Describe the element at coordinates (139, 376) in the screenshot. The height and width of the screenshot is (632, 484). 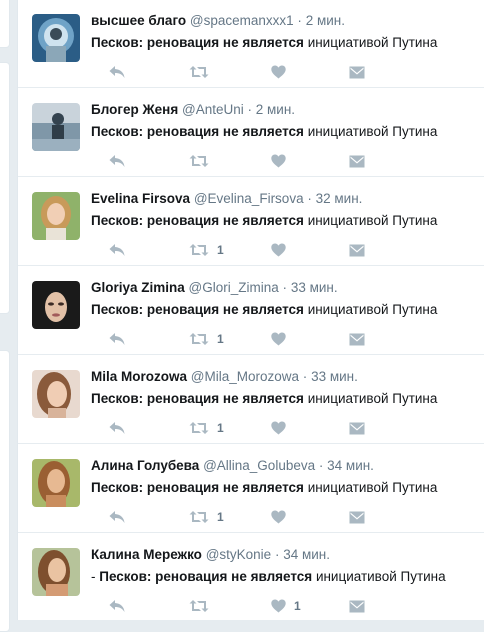
I see `user-name: Mila Morozowa` at that location.